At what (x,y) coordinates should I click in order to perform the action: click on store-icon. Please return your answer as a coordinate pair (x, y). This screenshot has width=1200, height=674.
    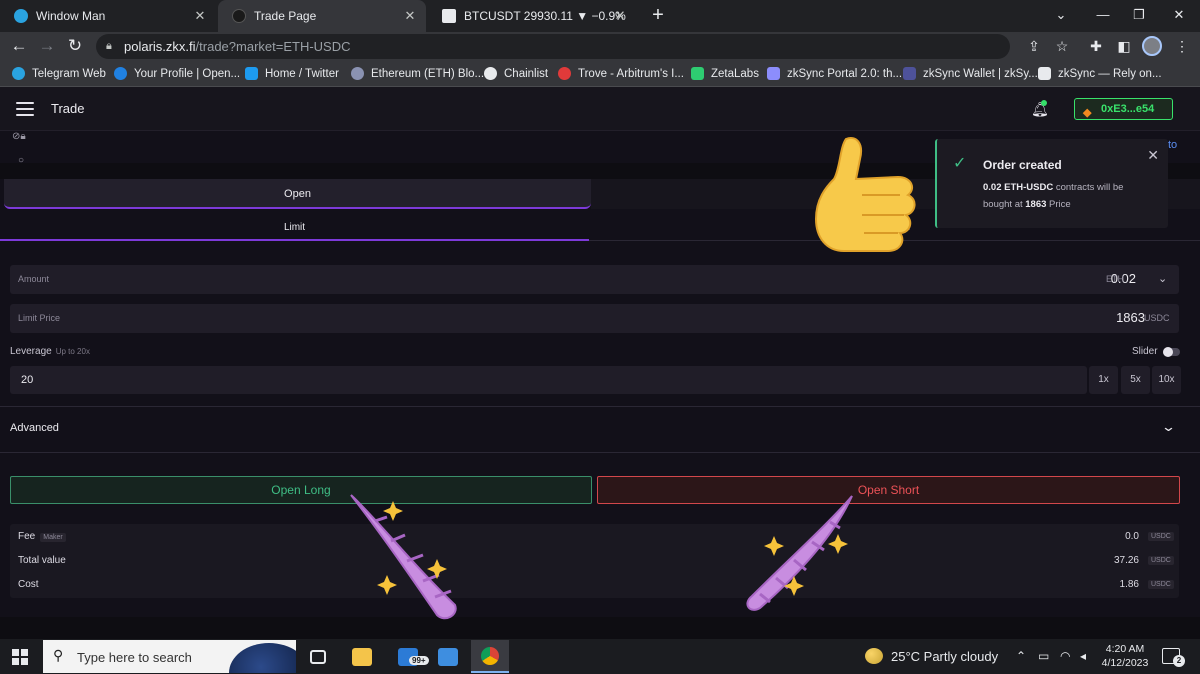
    Looking at the image, I should click on (448, 656).